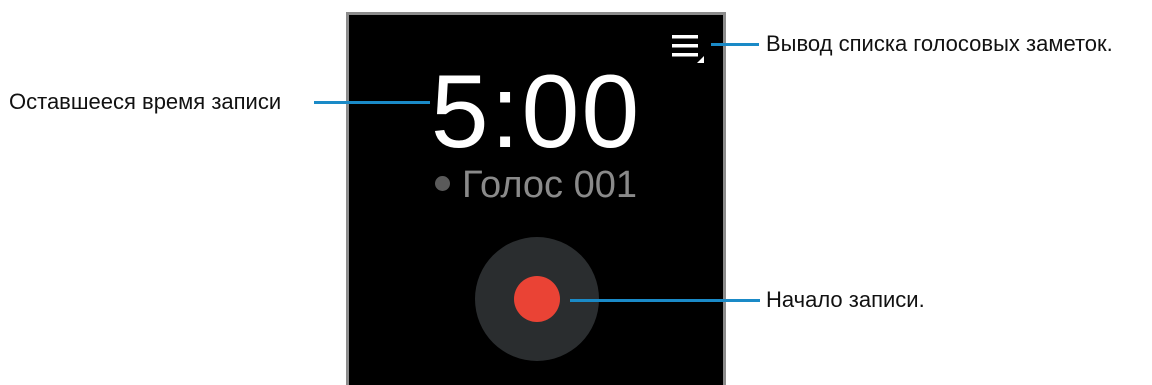 Image resolution: width=1152 pixels, height=385 pixels. Describe the element at coordinates (537, 299) in the screenshot. I see `record-icon` at that location.